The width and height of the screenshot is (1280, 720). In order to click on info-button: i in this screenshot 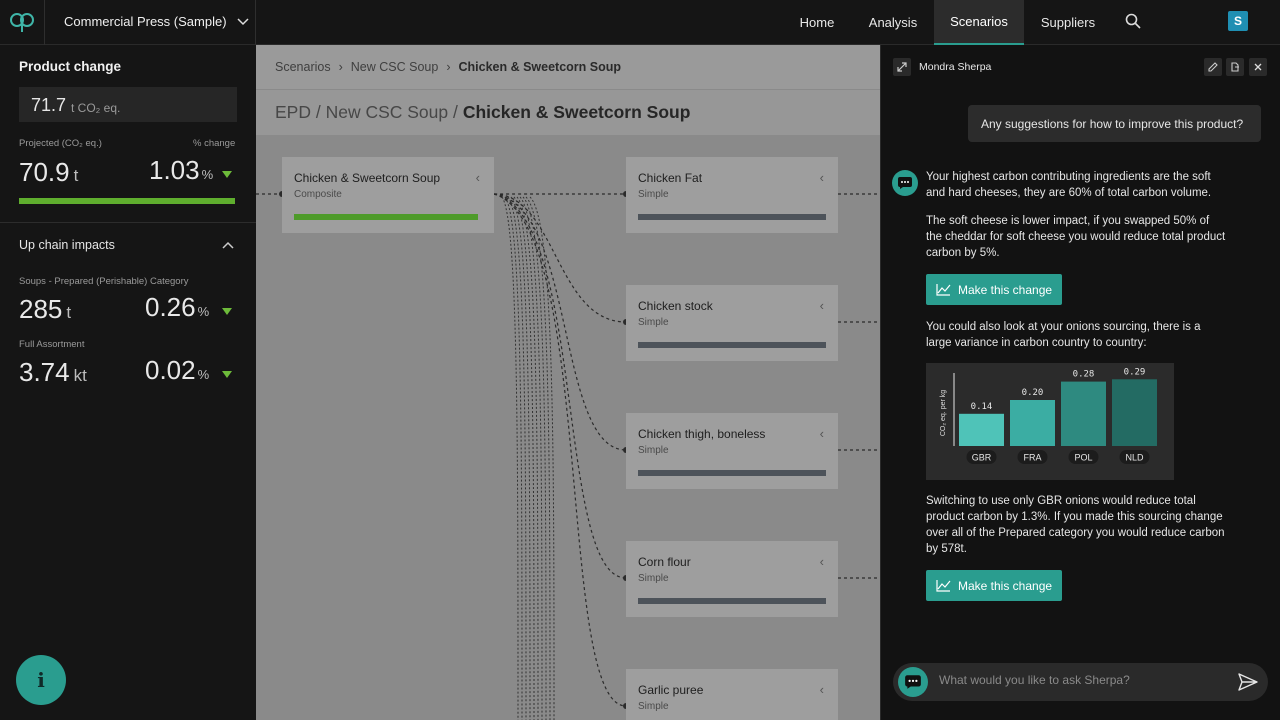, I will do `click(41, 680)`.